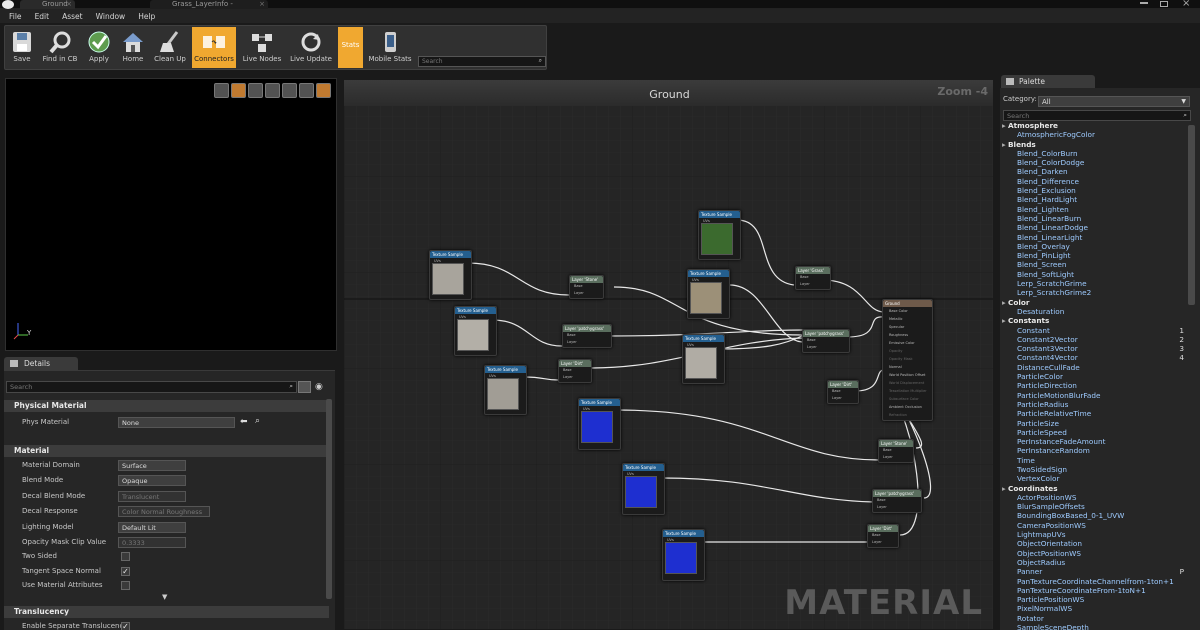 Image resolution: width=1200 pixels, height=630 pixels. What do you see at coordinates (1094, 134) in the screenshot?
I see `palette-item: AtmosphericFogColor` at bounding box center [1094, 134].